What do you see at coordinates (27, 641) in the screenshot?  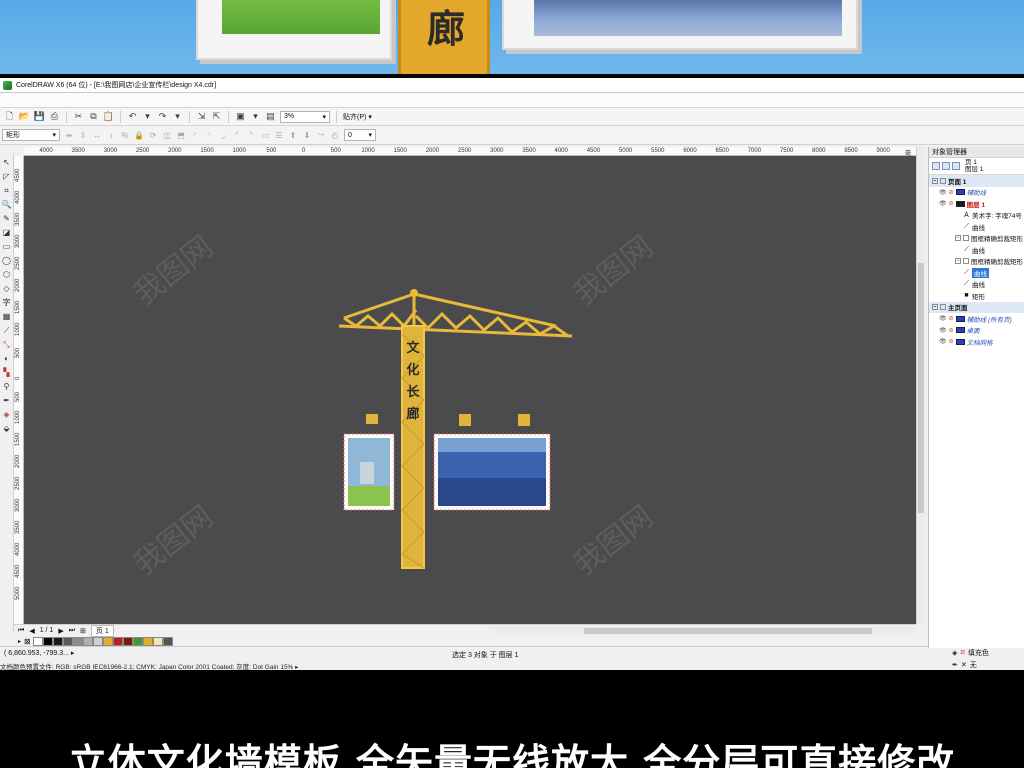 I see `no-color-swatch: ⊠` at bounding box center [27, 641].